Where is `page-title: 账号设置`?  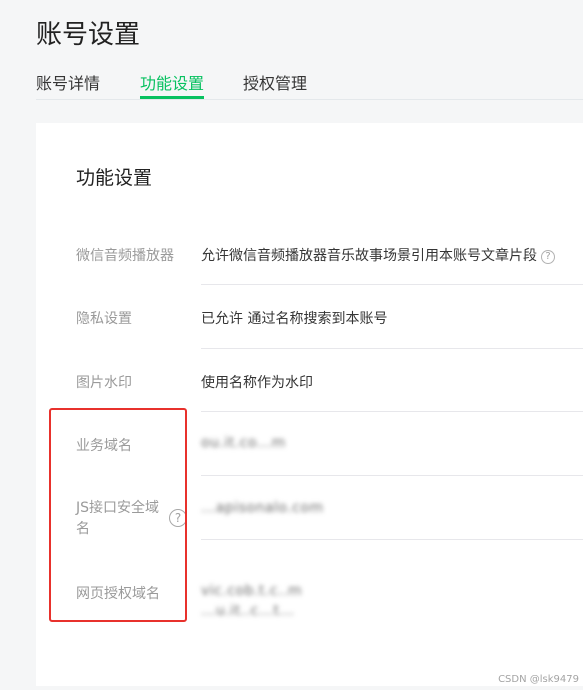 page-title: 账号设置 is located at coordinates (88, 35).